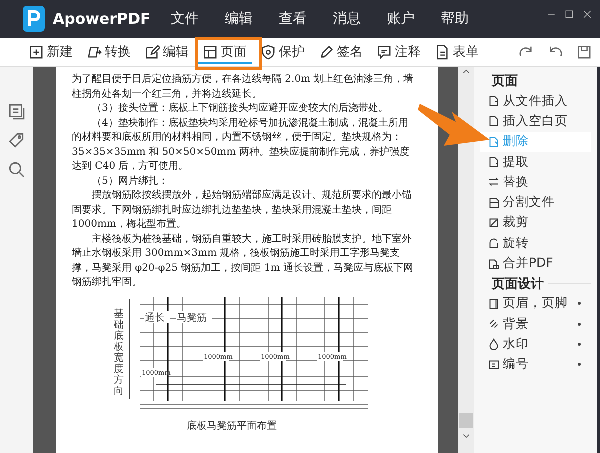 The height and width of the screenshot is (453, 600). I want to click on panel-item: 分割文件, so click(535, 202).